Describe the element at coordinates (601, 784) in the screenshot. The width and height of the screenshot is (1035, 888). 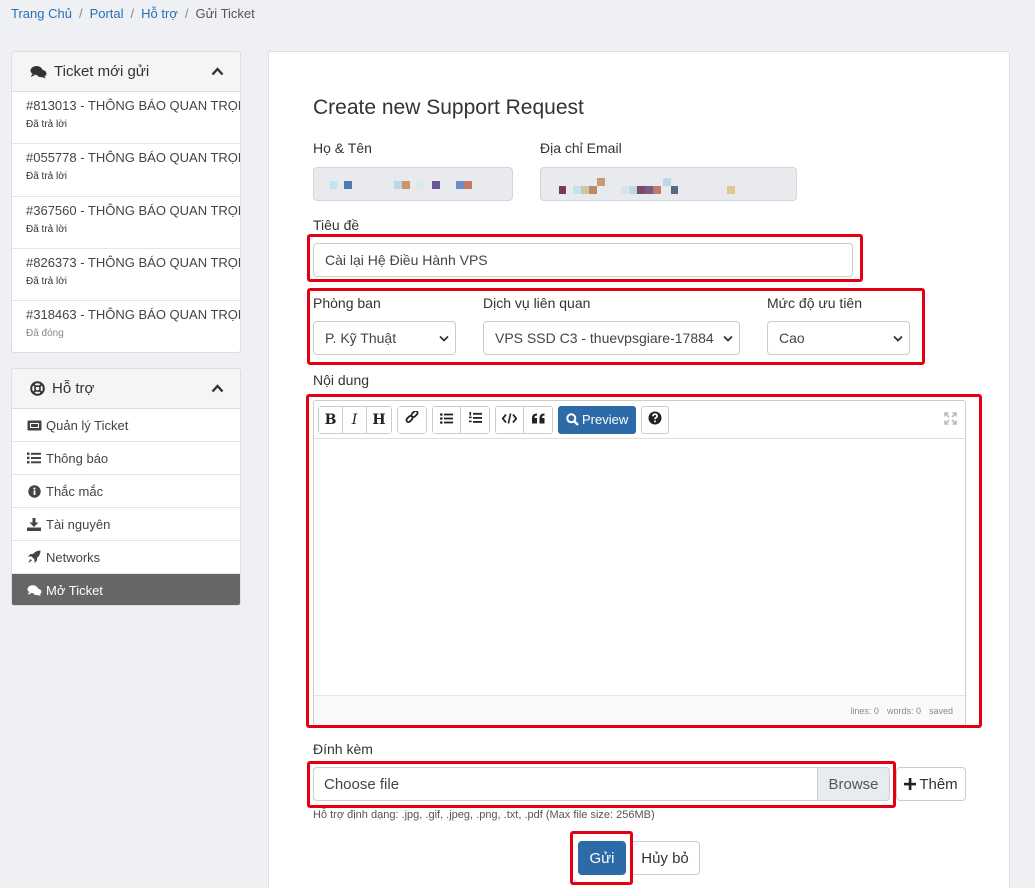
I see `file-input: Choose file Browse` at that location.